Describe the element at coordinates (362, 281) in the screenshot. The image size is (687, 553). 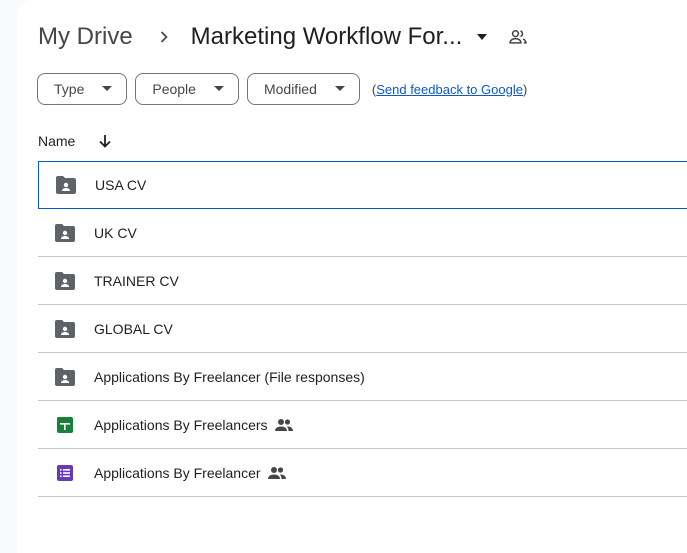
I see `list-item: TRAINER CV` at that location.